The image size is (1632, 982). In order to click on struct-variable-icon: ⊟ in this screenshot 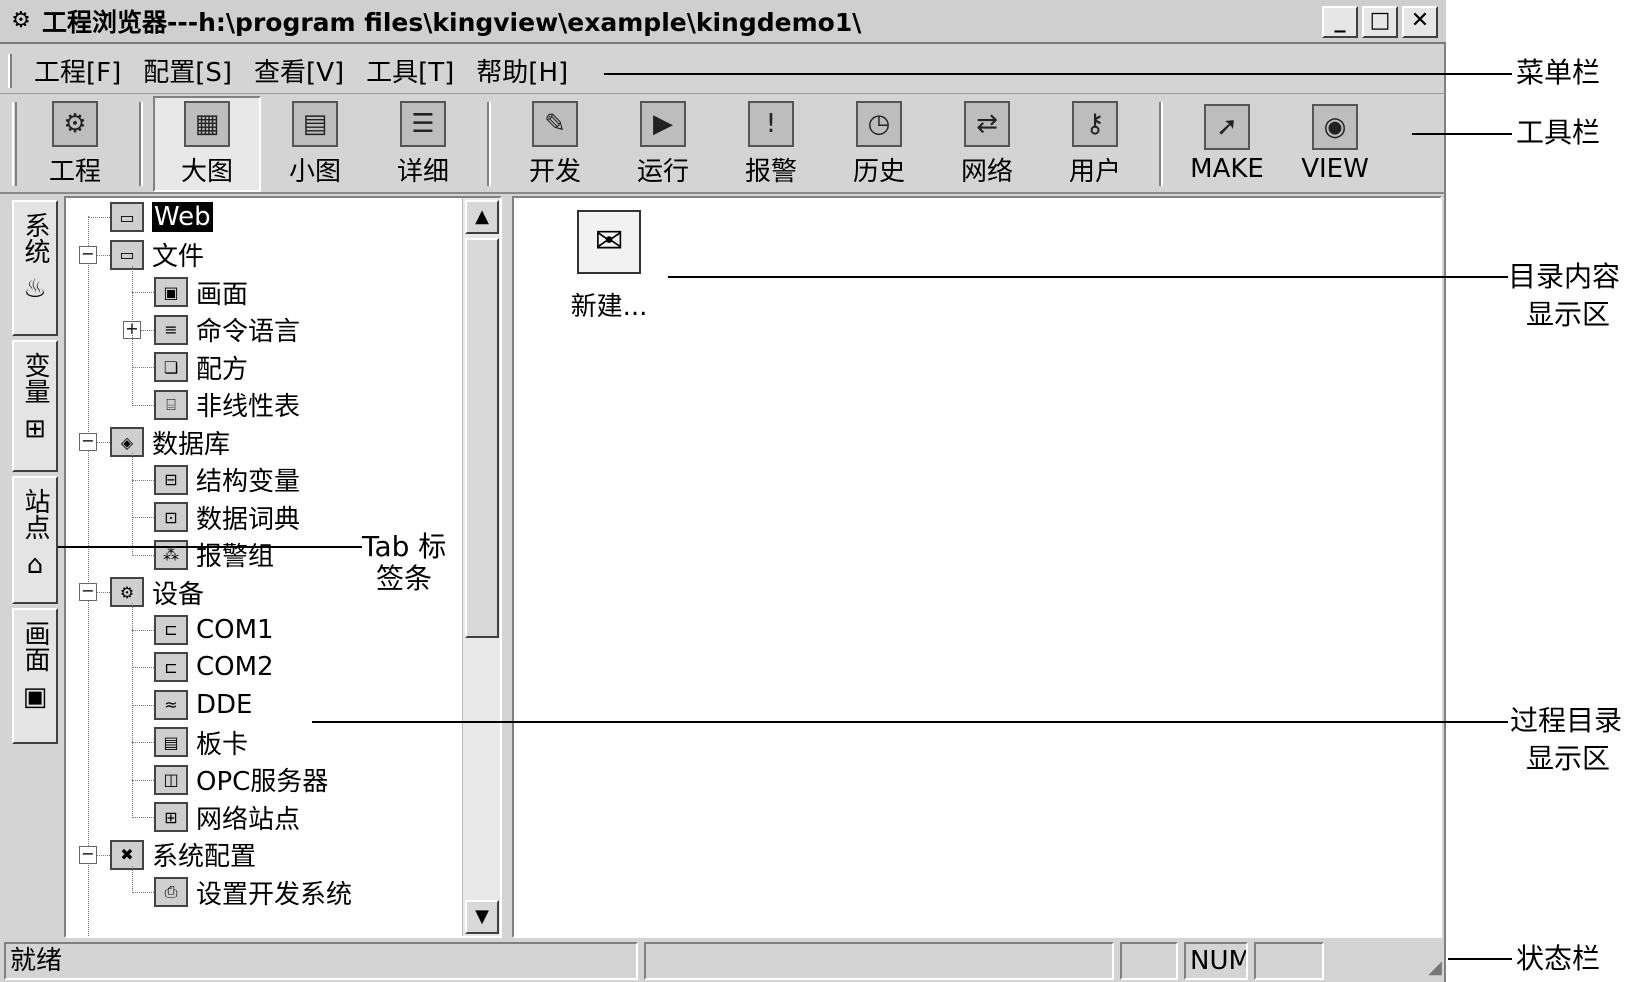, I will do `click(171, 479)`.